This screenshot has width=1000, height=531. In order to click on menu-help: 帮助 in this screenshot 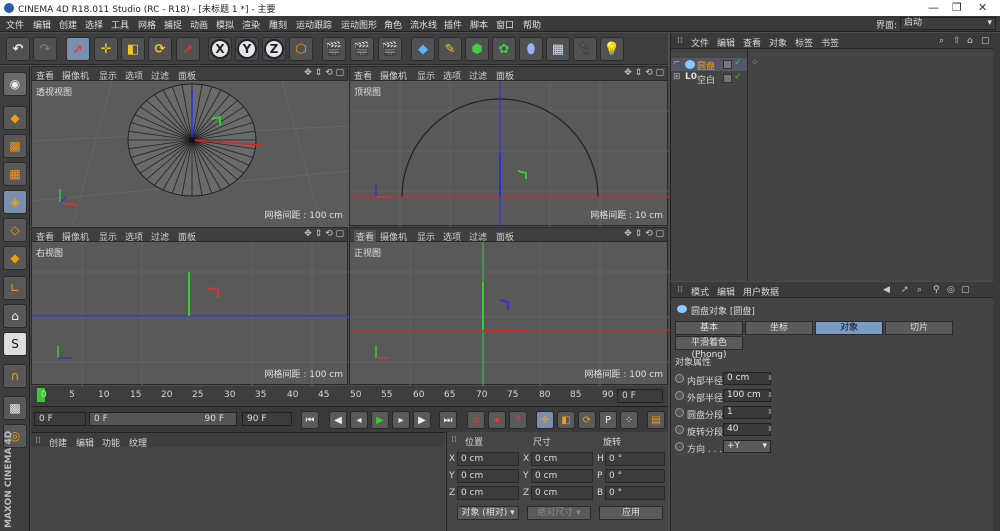, I will do `click(532, 24)`.